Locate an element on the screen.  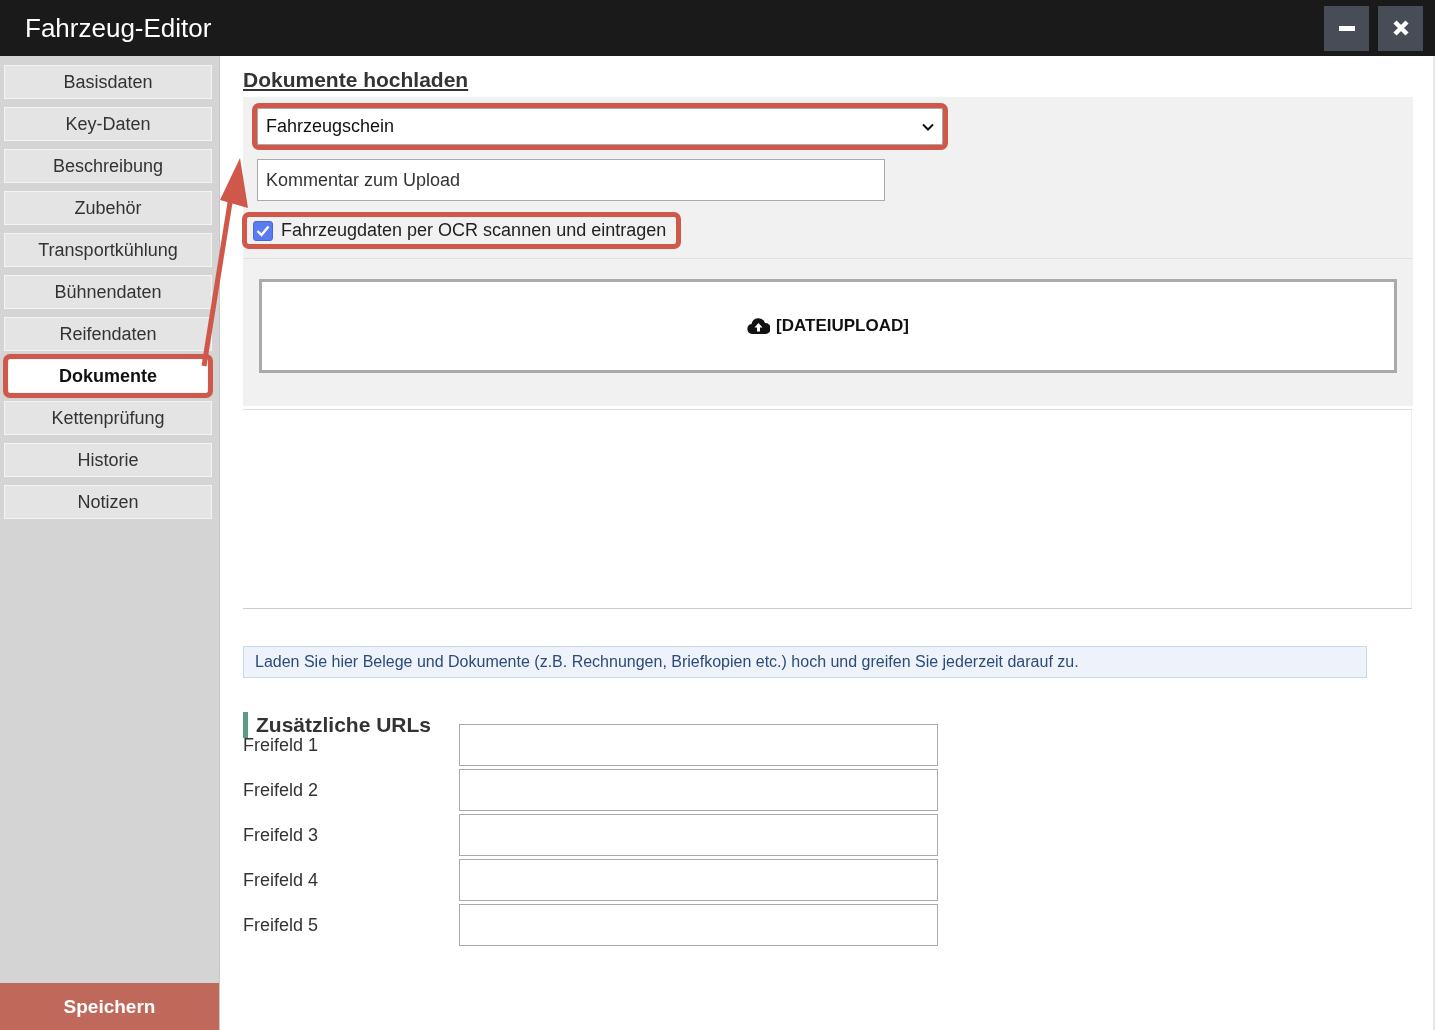
section-heading: Dokumente hochladen is located at coordinates (356, 80).